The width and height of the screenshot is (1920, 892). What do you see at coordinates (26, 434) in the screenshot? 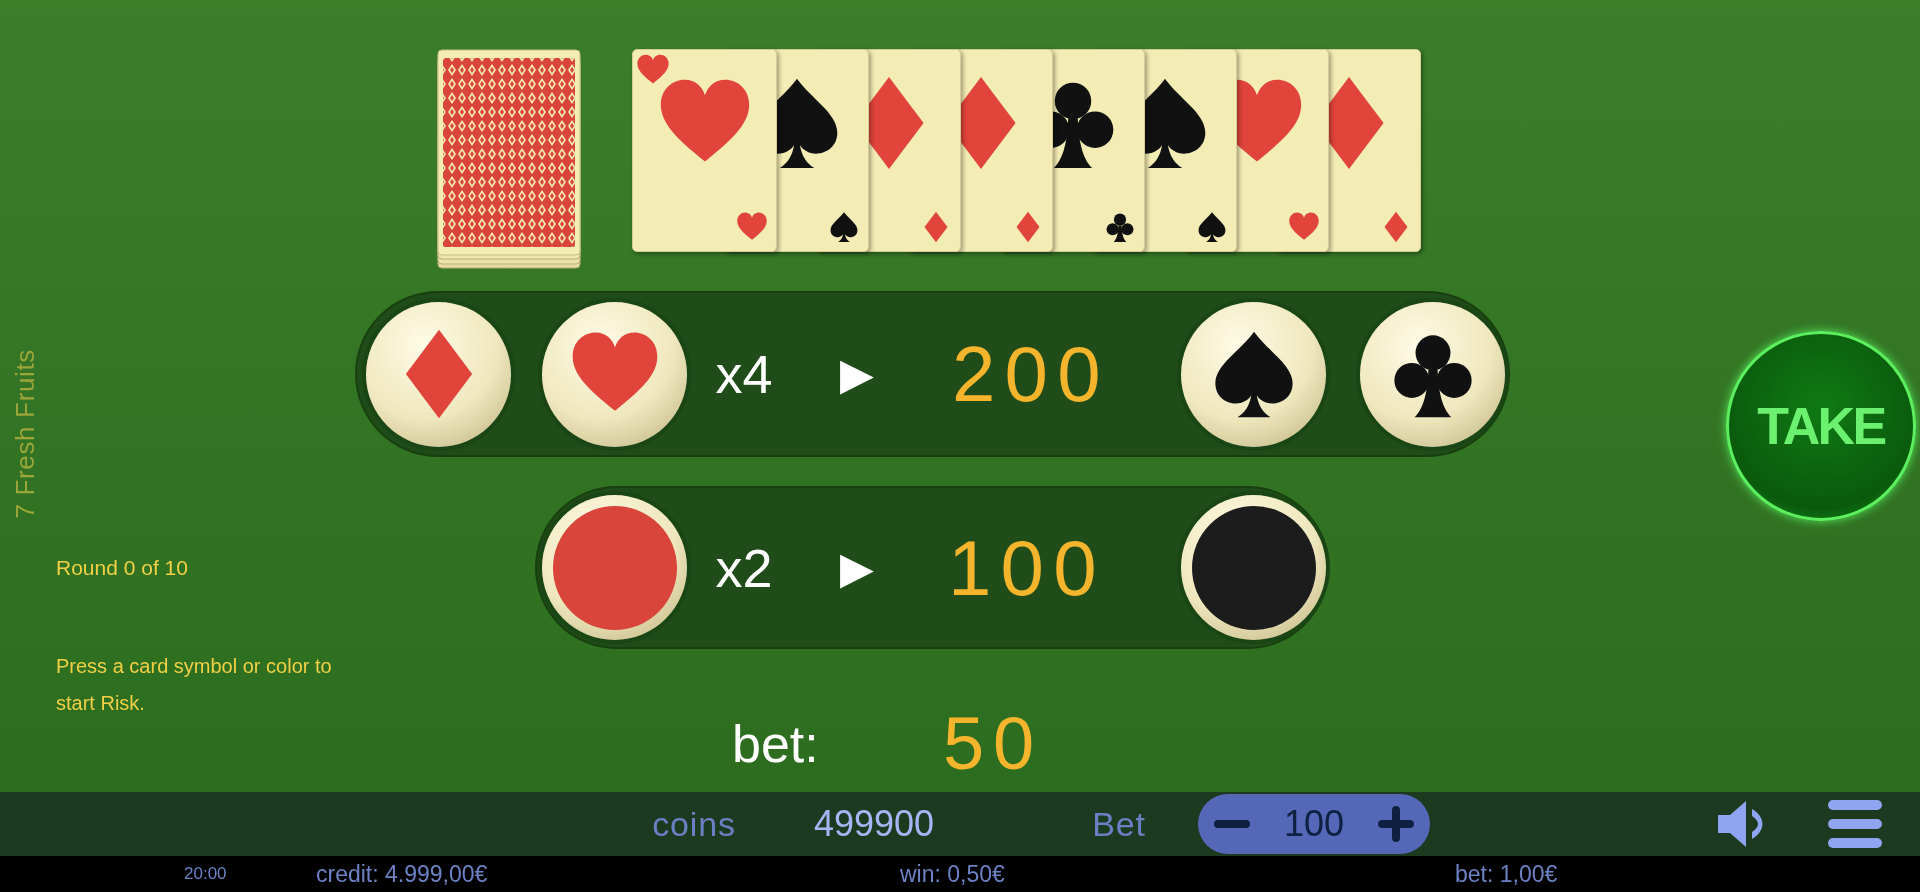
I see `game-title: 7 Fresh Fruits` at bounding box center [26, 434].